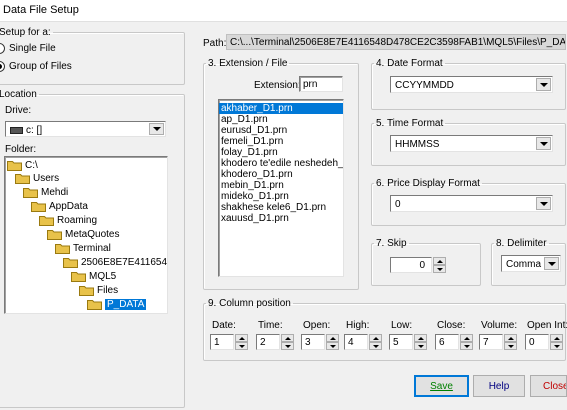 This screenshot has height=410, width=567. I want to click on column-value: 7, so click(491, 342).